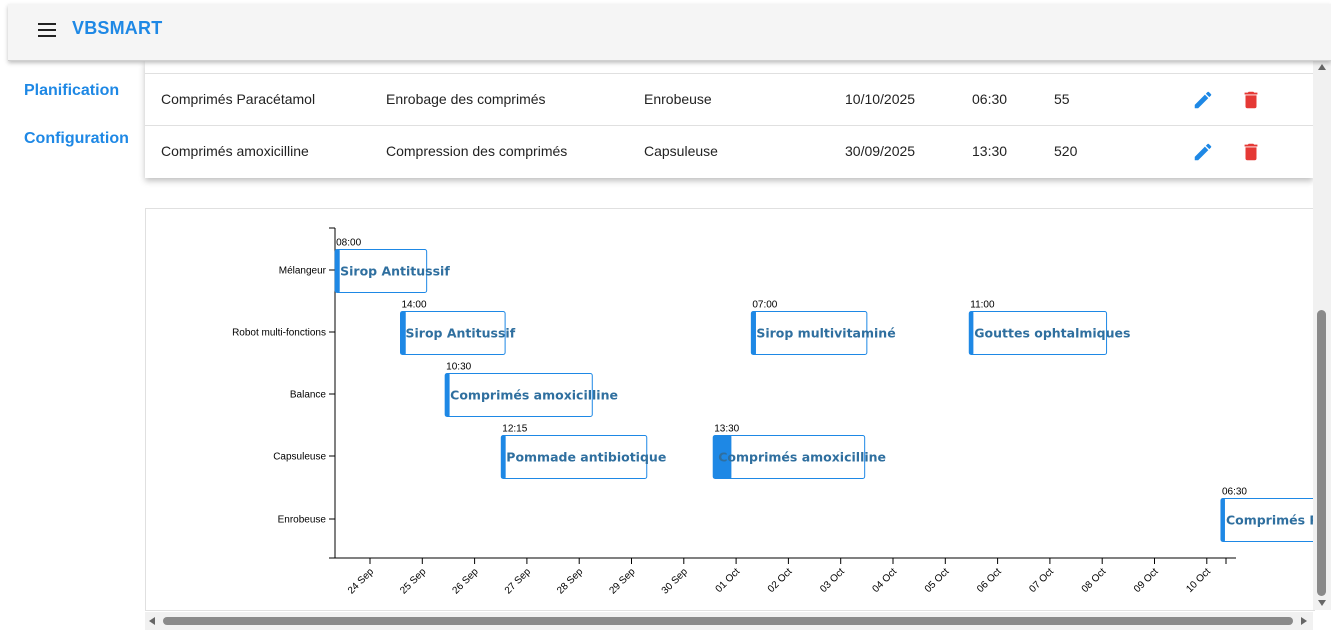 The image size is (1331, 632). I want to click on nav-link-planification: Planification, so click(71, 91).